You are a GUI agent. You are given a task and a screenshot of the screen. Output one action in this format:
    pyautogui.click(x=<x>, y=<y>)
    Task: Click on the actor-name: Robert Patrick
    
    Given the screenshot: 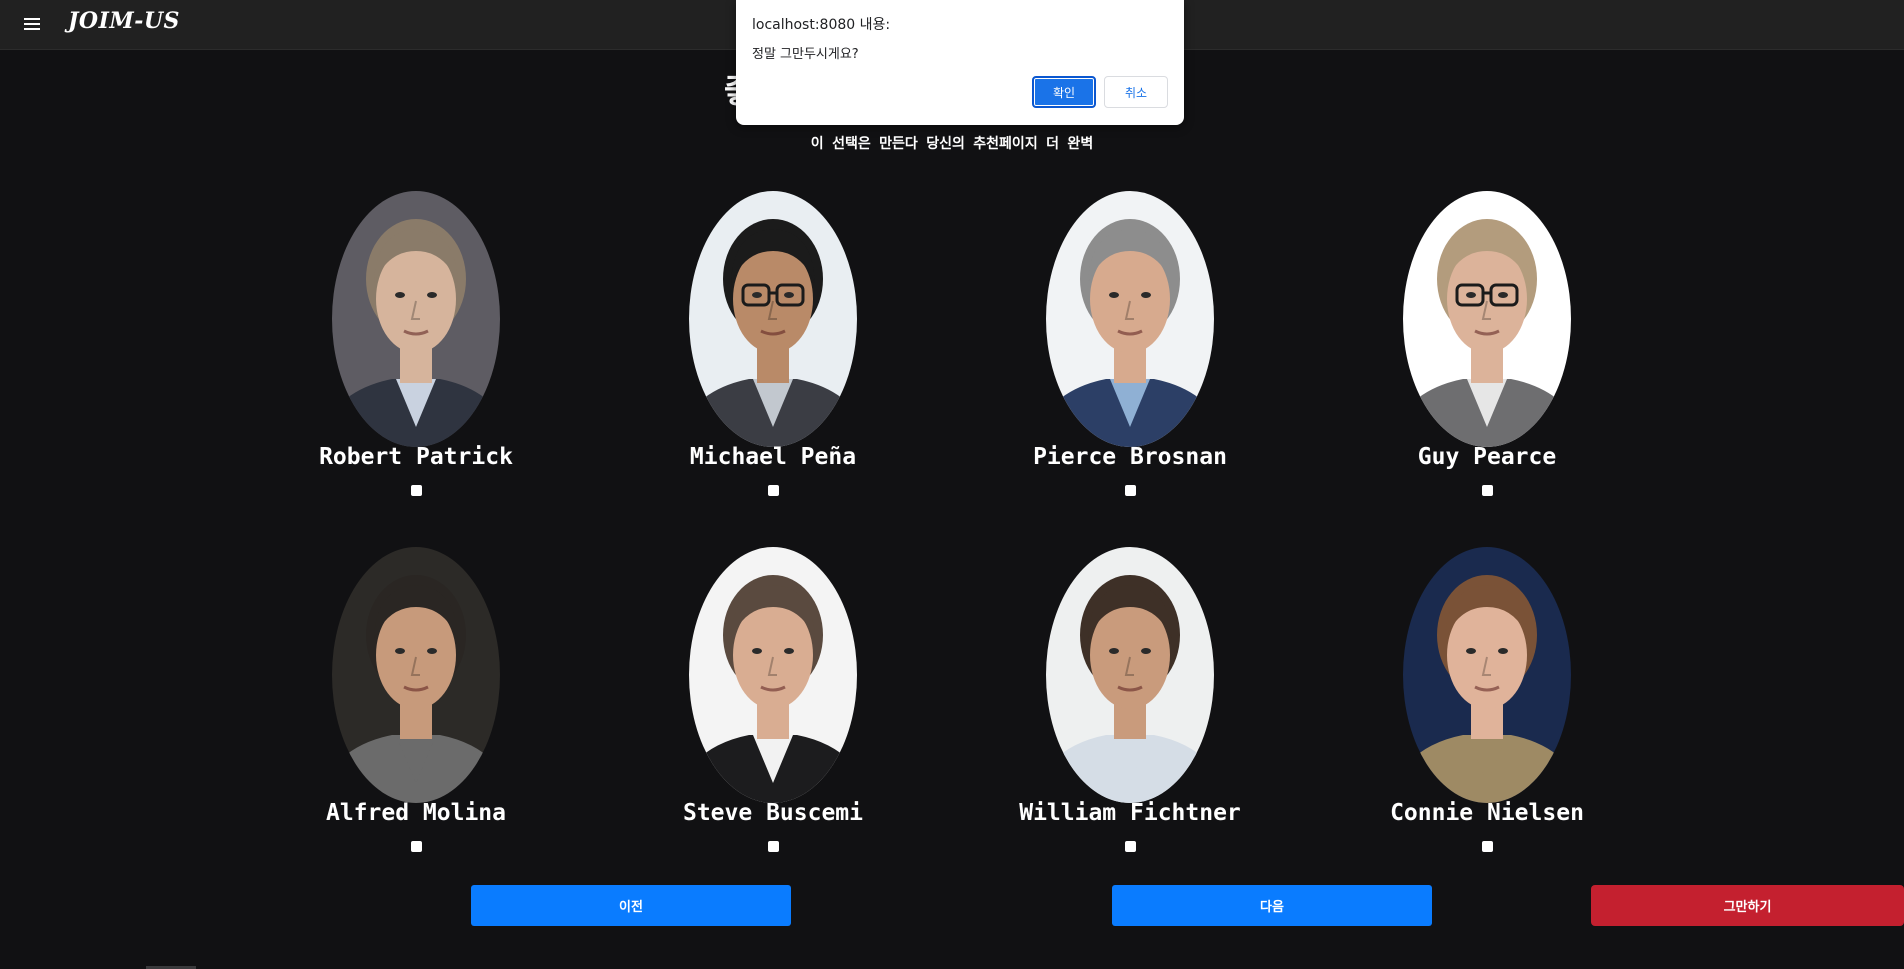 What is the action you would take?
    pyautogui.click(x=416, y=457)
    